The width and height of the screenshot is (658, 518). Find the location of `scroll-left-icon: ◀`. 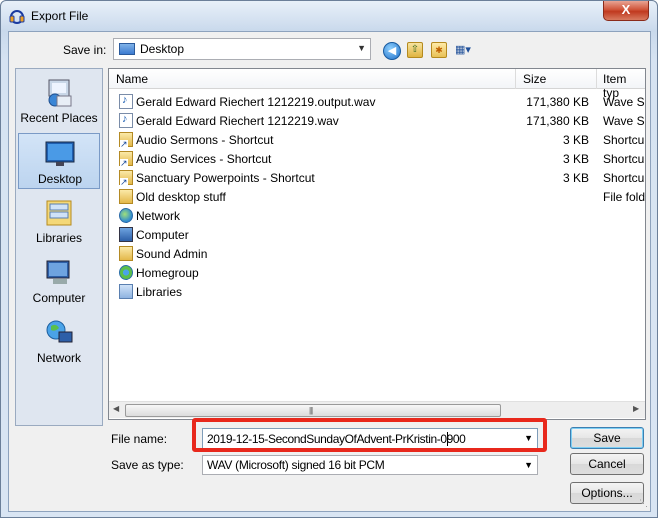

scroll-left-icon: ◀ is located at coordinates (116, 408).